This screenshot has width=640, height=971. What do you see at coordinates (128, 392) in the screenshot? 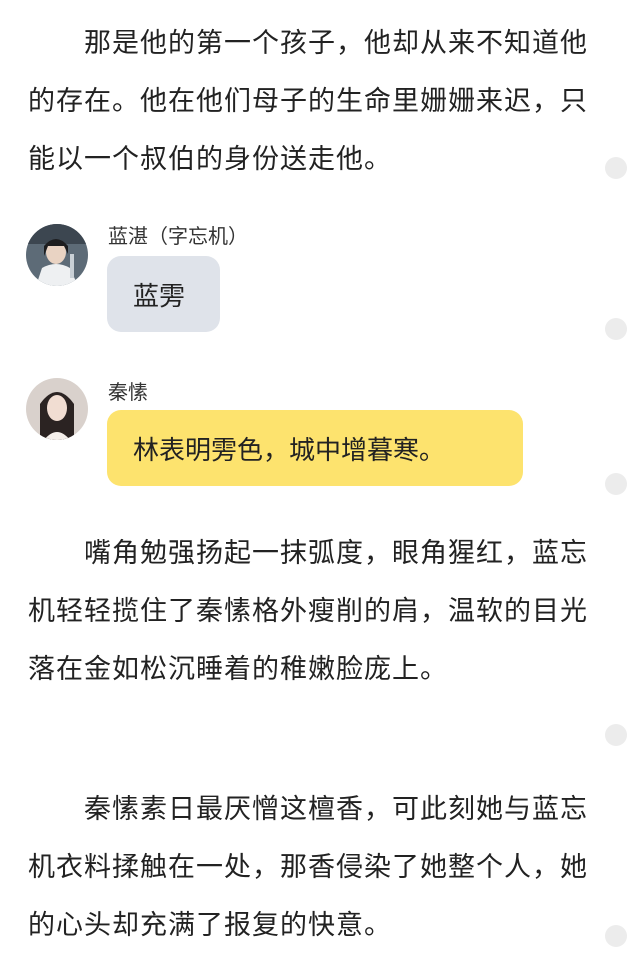
I see `sender-name-qinsu: 秦愫` at bounding box center [128, 392].